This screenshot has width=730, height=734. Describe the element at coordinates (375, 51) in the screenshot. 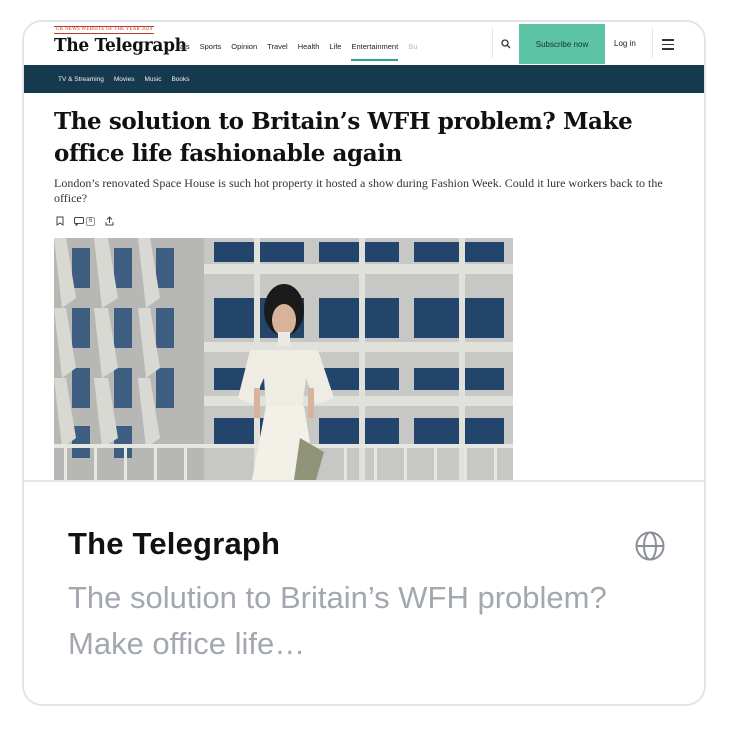

I see `nav-item-active: Entertainment` at that location.